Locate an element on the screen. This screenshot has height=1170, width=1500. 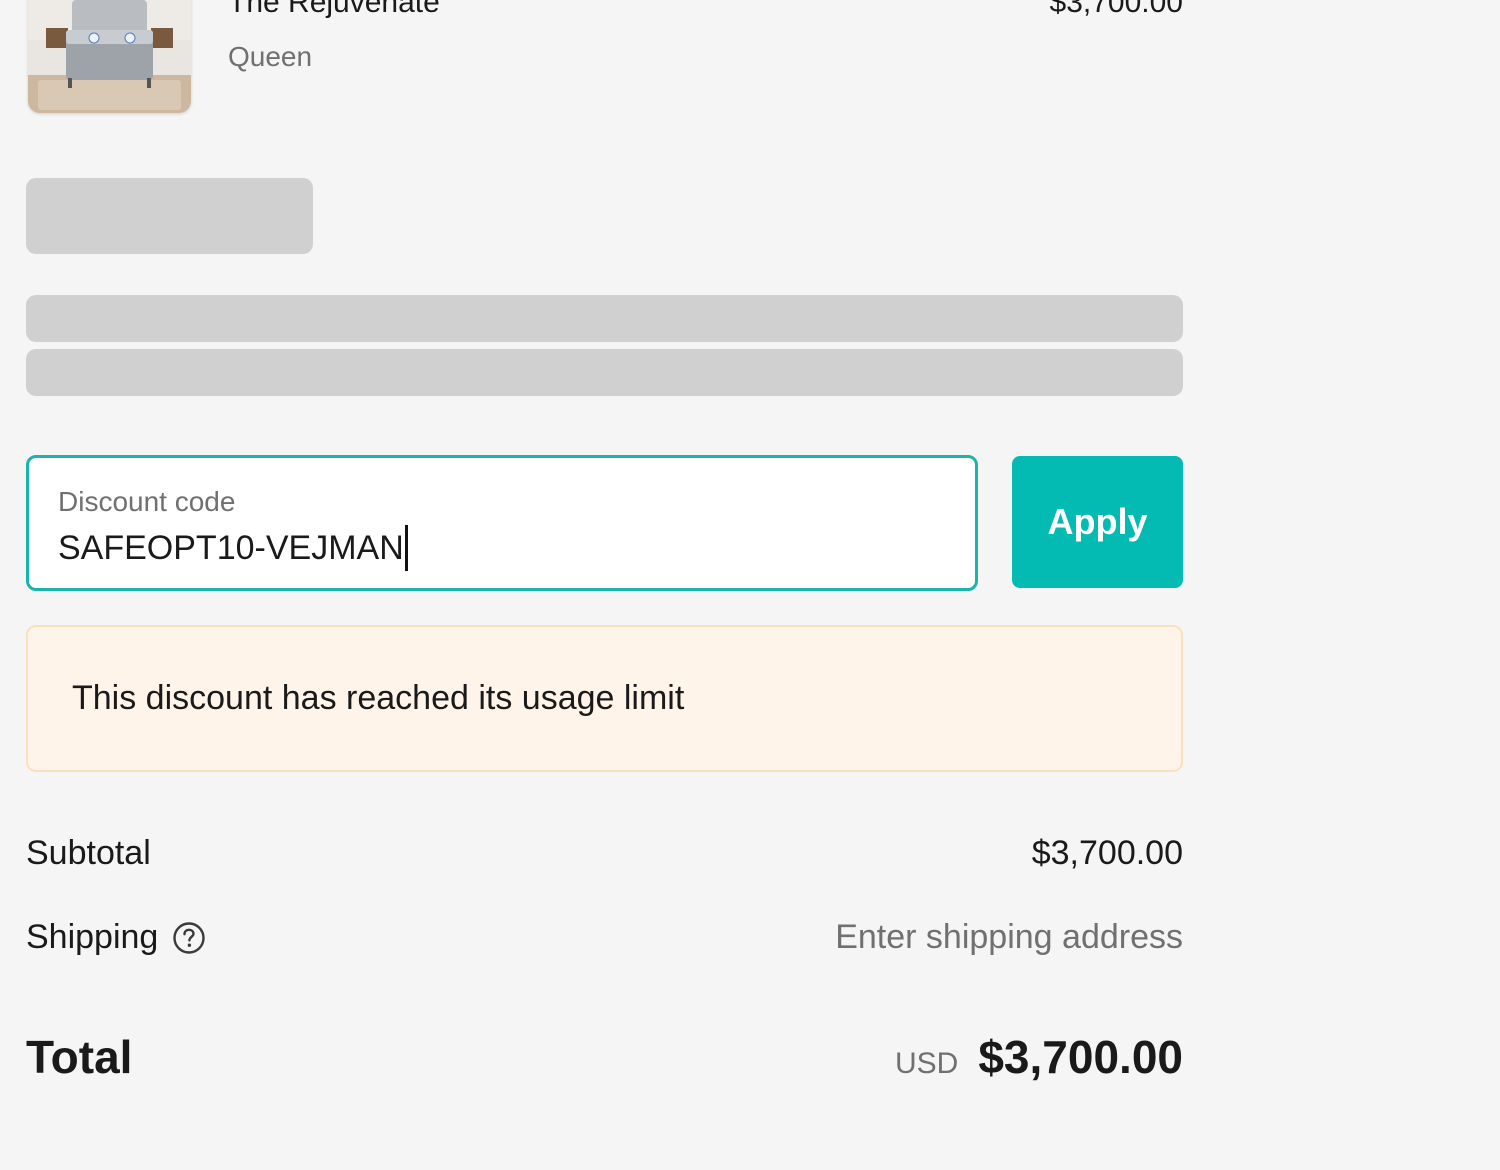
shipping-label: Shipping is located at coordinates (92, 937).